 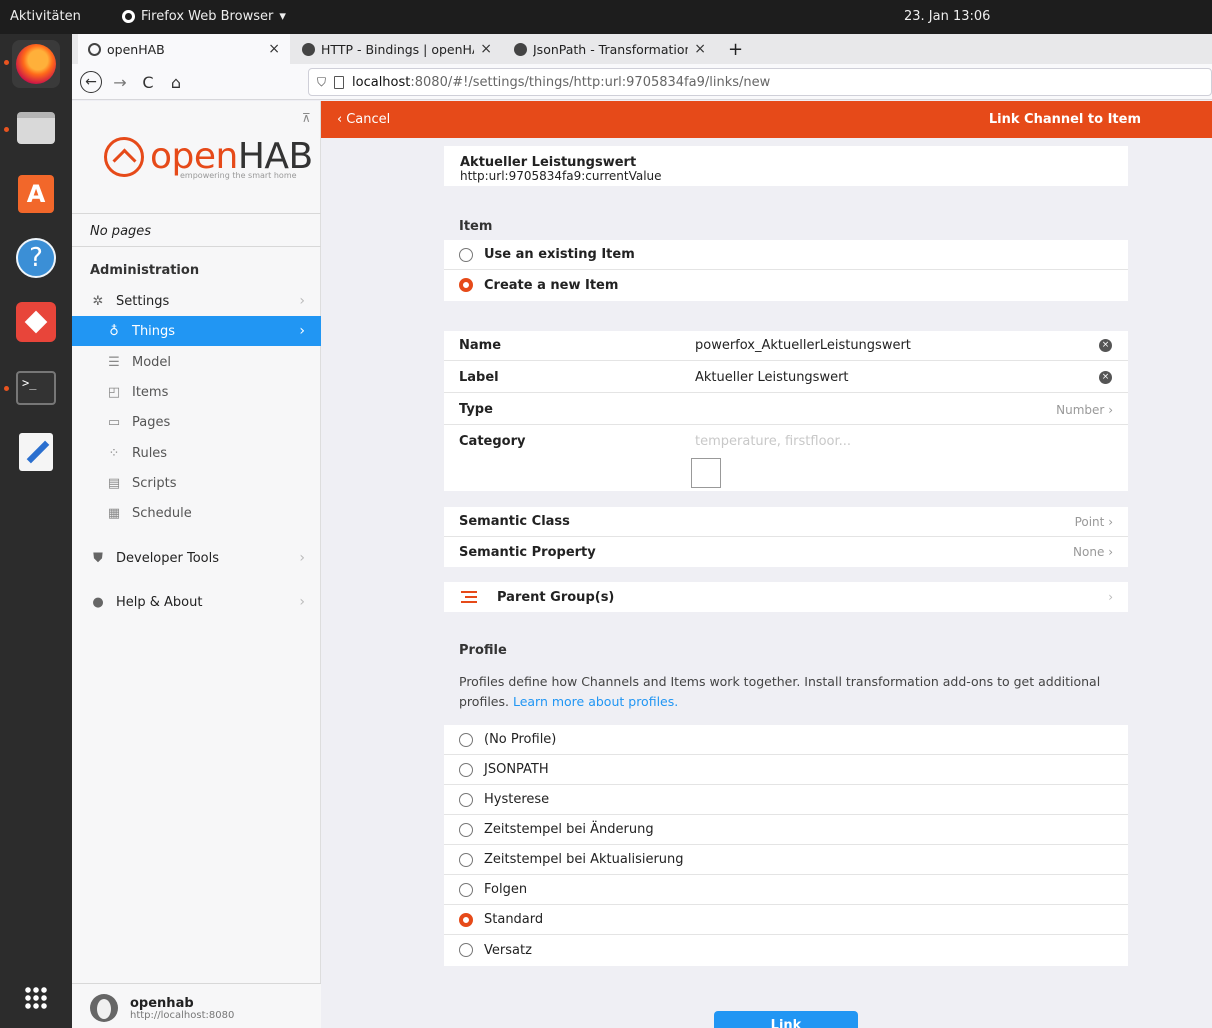 What do you see at coordinates (397, 49) in the screenshot?
I see `tab-http-bindings: HTTP - Bindings | openHAB ×` at bounding box center [397, 49].